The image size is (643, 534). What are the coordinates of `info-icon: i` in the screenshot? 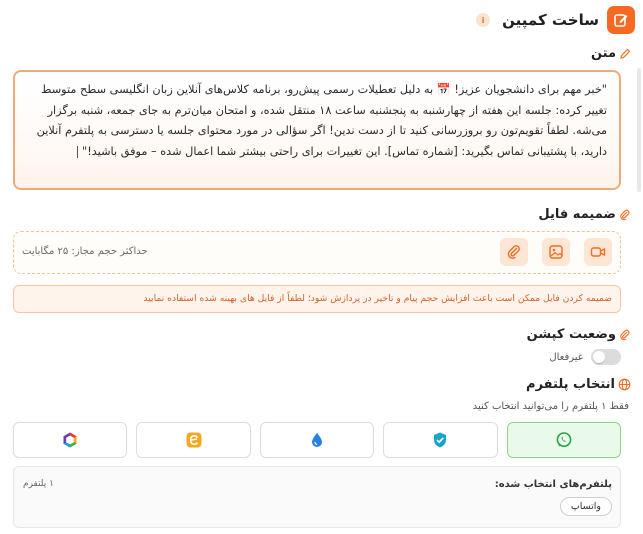 It's located at (483, 20).